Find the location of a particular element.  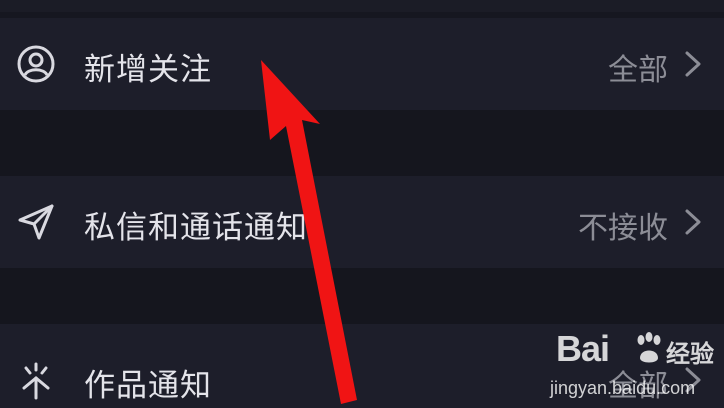

section-divider is located at coordinates (362, 296).